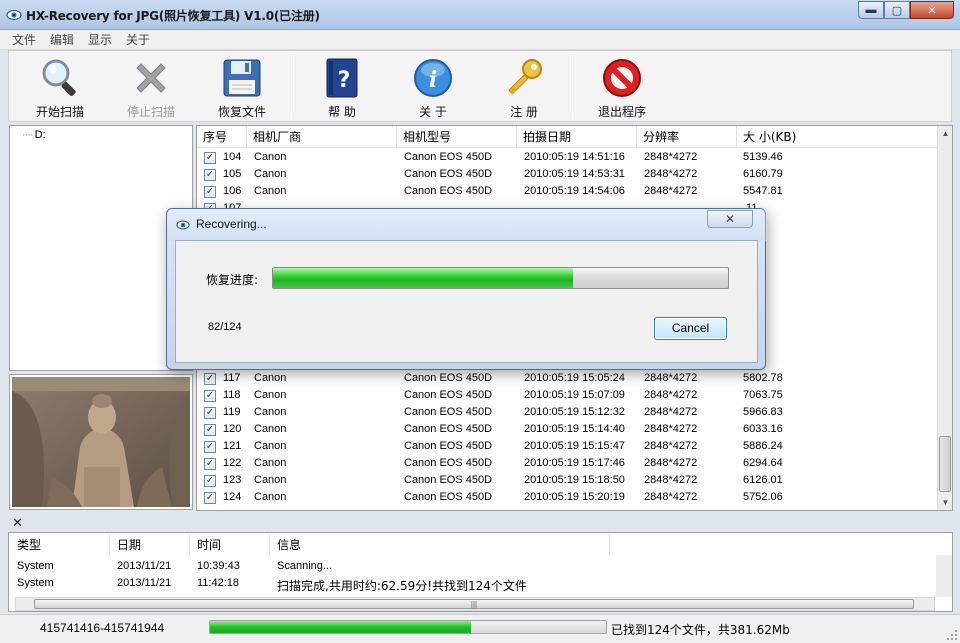  Describe the element at coordinates (763, 480) in the screenshot. I see `table-cell: 6126.01` at that location.